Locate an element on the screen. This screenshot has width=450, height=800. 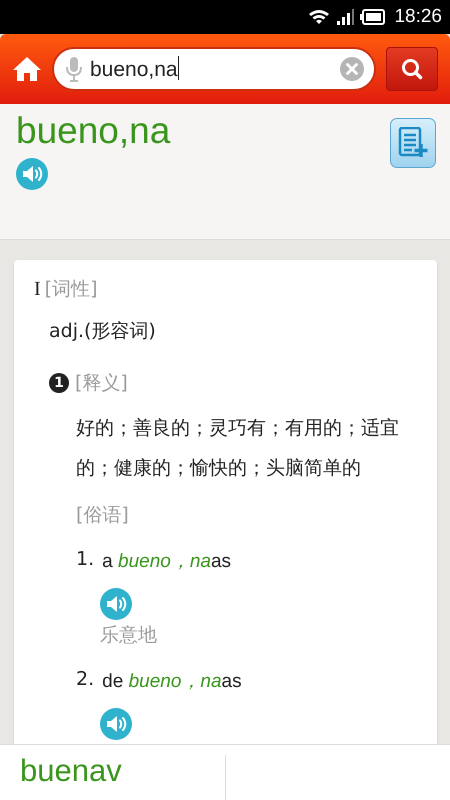
wifi-icon is located at coordinates (319, 17).